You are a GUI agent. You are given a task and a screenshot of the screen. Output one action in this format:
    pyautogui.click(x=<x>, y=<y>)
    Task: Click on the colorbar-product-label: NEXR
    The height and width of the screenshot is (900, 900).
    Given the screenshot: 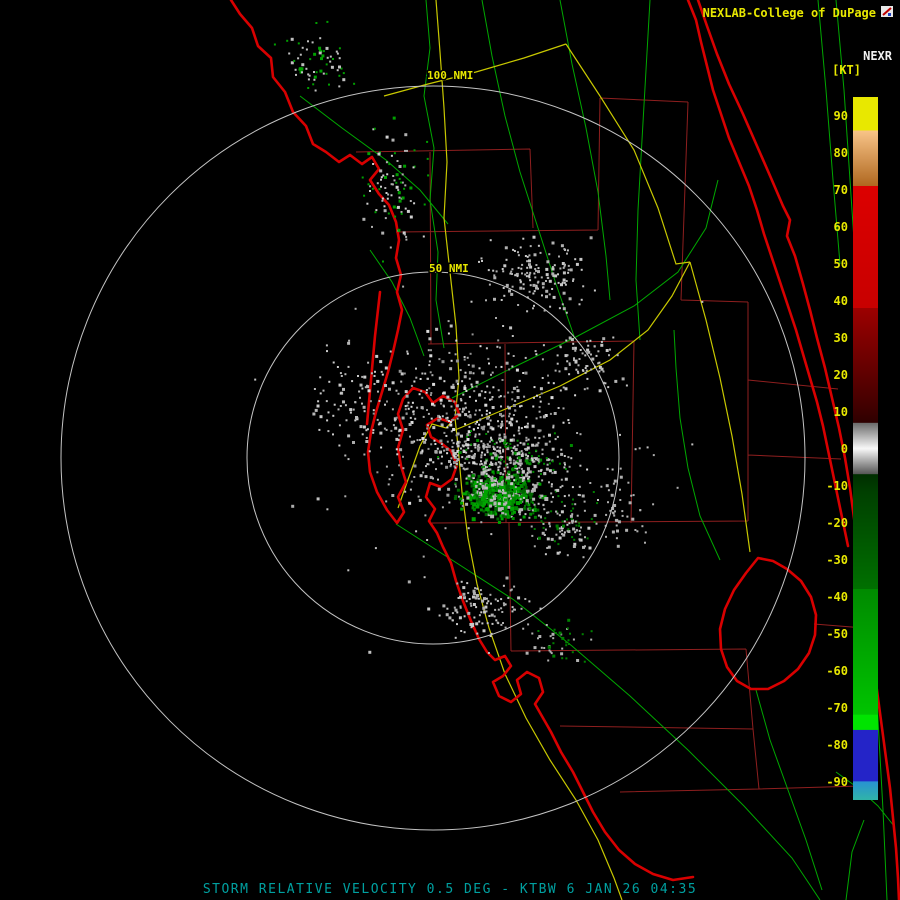 What is the action you would take?
    pyautogui.click(x=877, y=56)
    